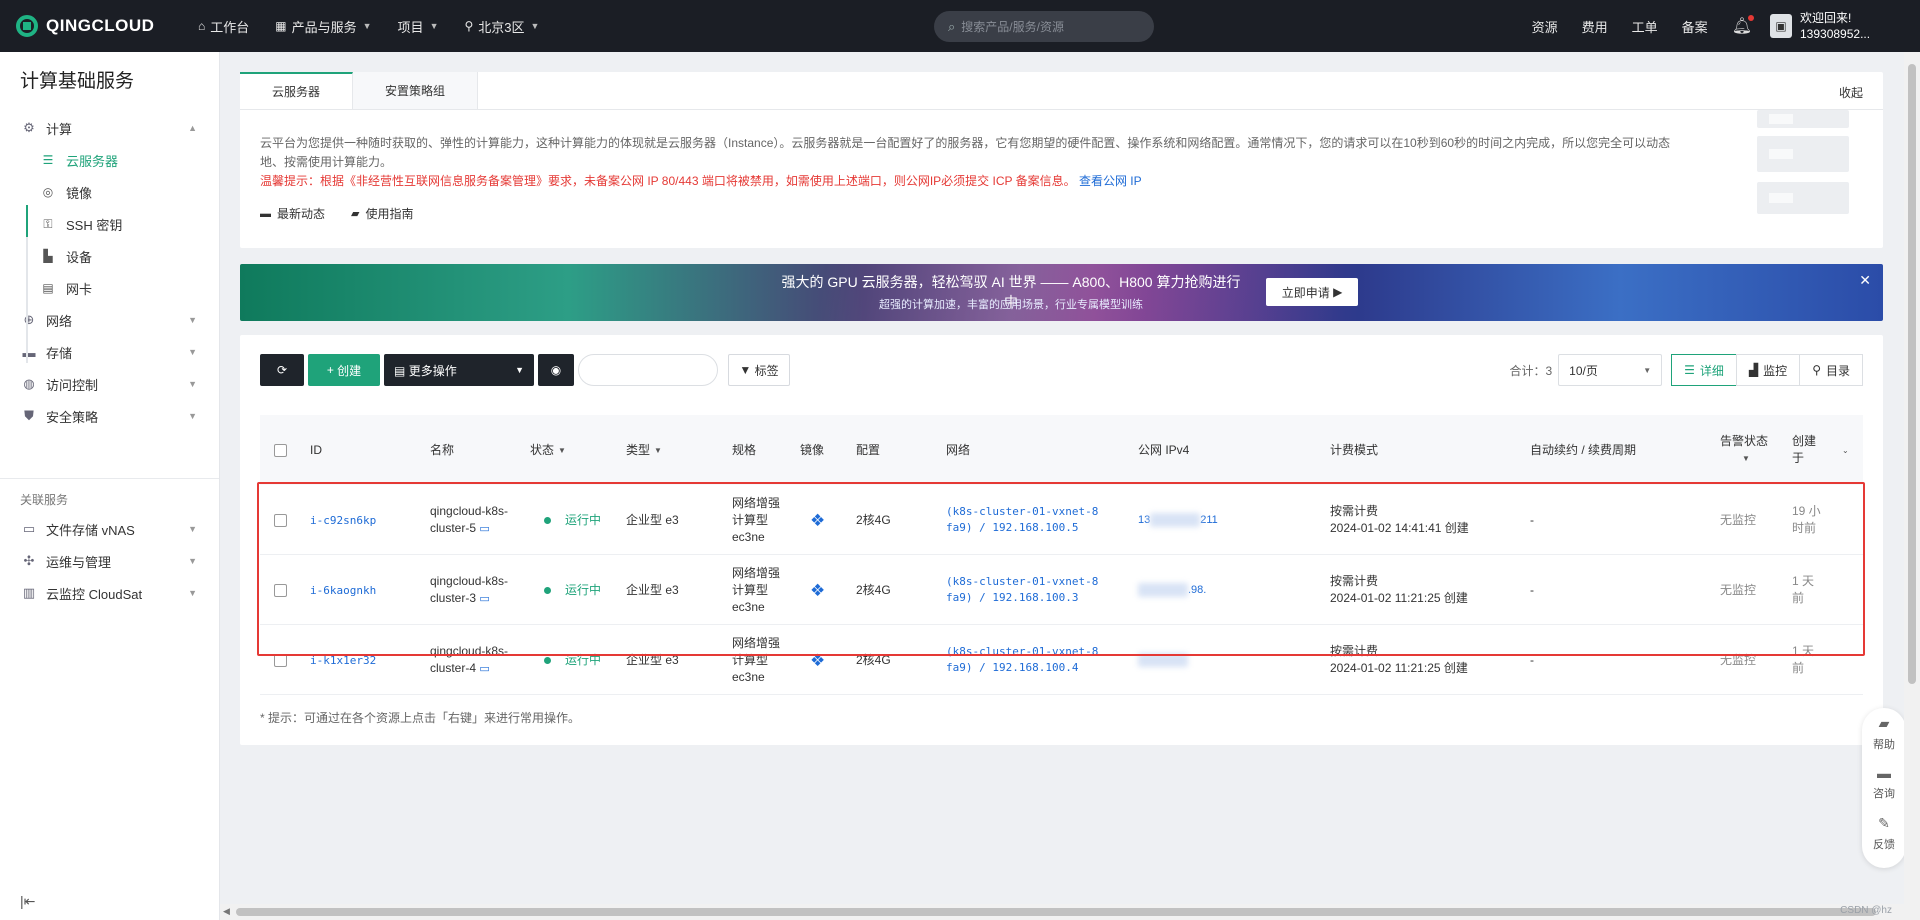 The height and width of the screenshot is (920, 1920). What do you see at coordinates (1884, 844) in the screenshot?
I see `float-label: 反馈` at bounding box center [1884, 844].